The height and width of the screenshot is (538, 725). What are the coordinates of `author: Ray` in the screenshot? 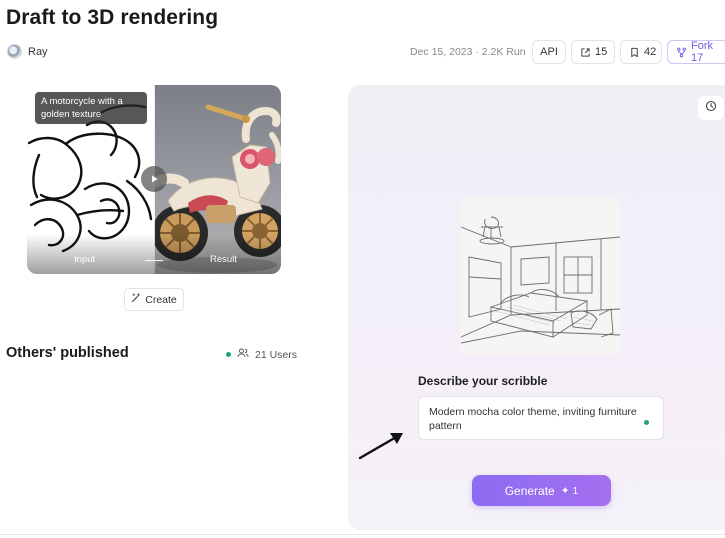 It's located at (27, 51).